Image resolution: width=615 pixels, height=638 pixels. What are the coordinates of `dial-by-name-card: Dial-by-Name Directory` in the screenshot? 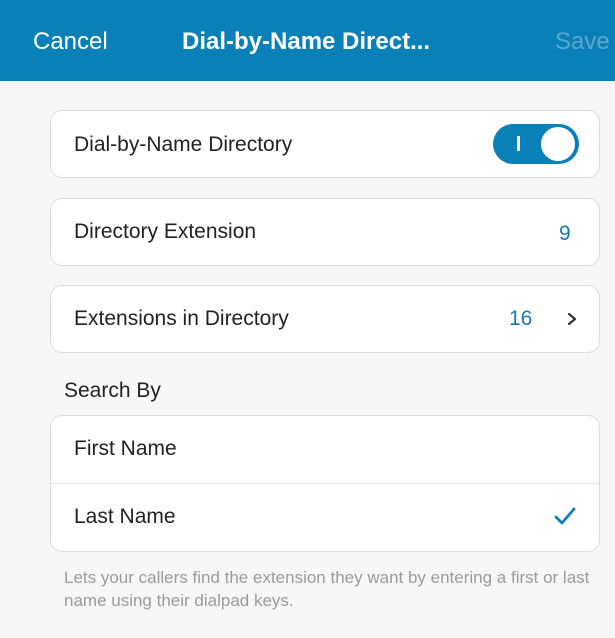 It's located at (325, 144).